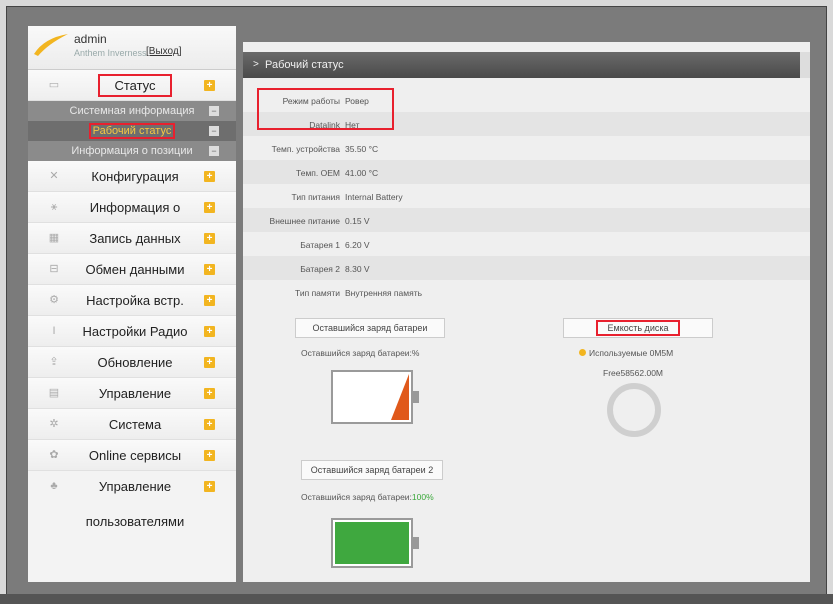 The height and width of the screenshot is (604, 833). I want to click on submenu-work-status: Рабочий статус −, so click(132, 131).